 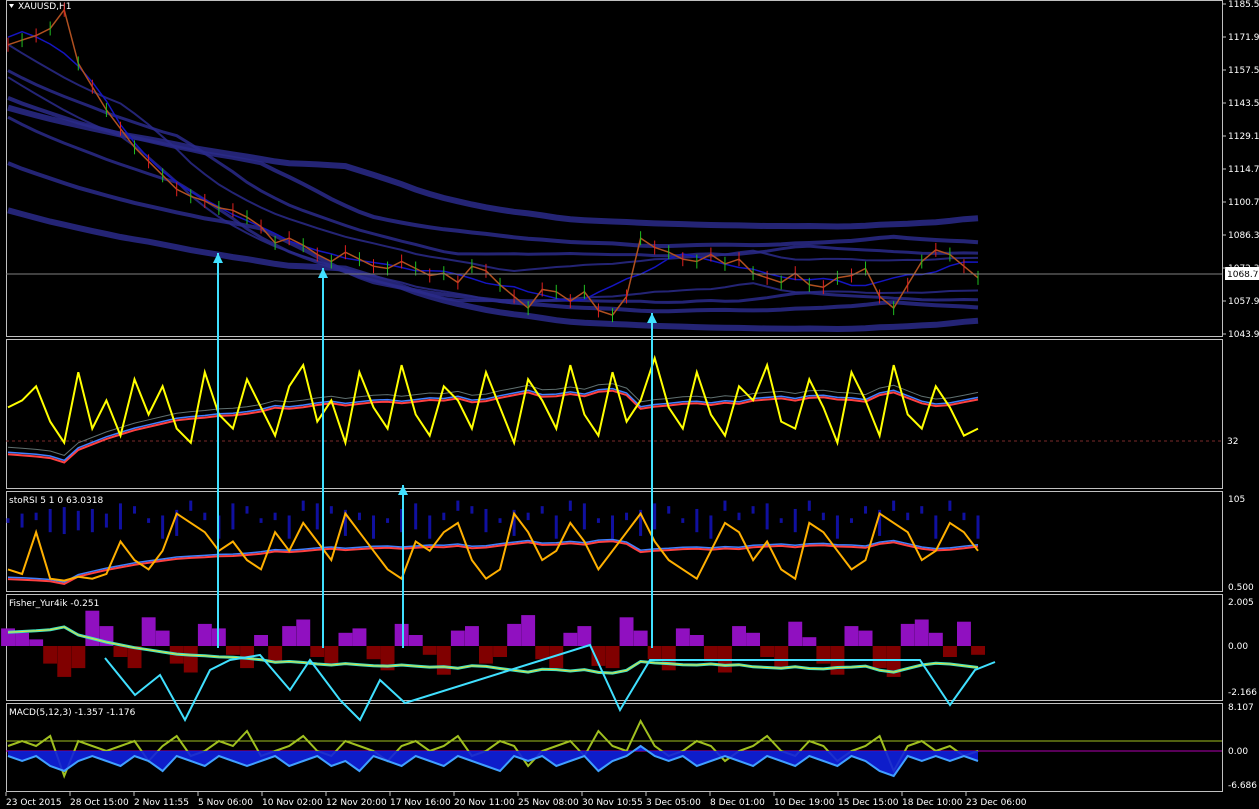 I want to click on x-tick-label: 30 Nov 10:55, so click(x=612, y=803).